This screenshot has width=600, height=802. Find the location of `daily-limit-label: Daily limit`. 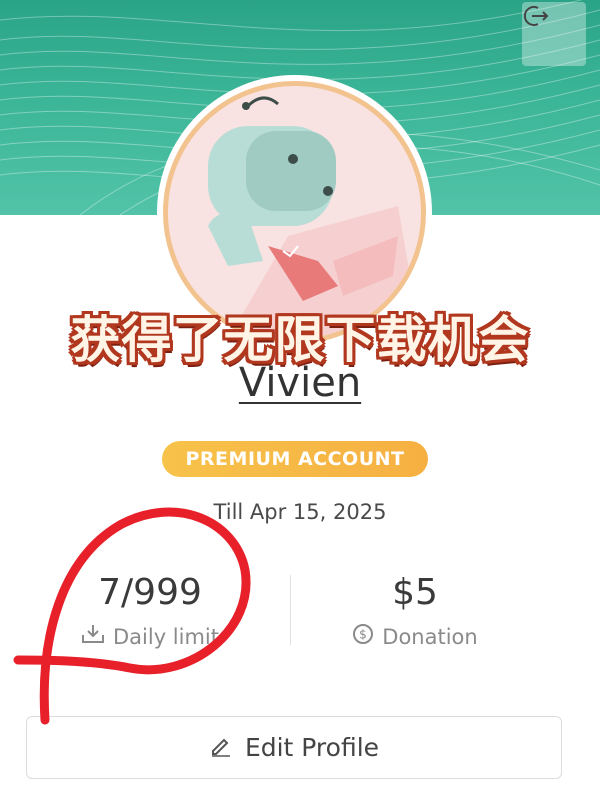

daily-limit-label: Daily limit is located at coordinates (165, 636).